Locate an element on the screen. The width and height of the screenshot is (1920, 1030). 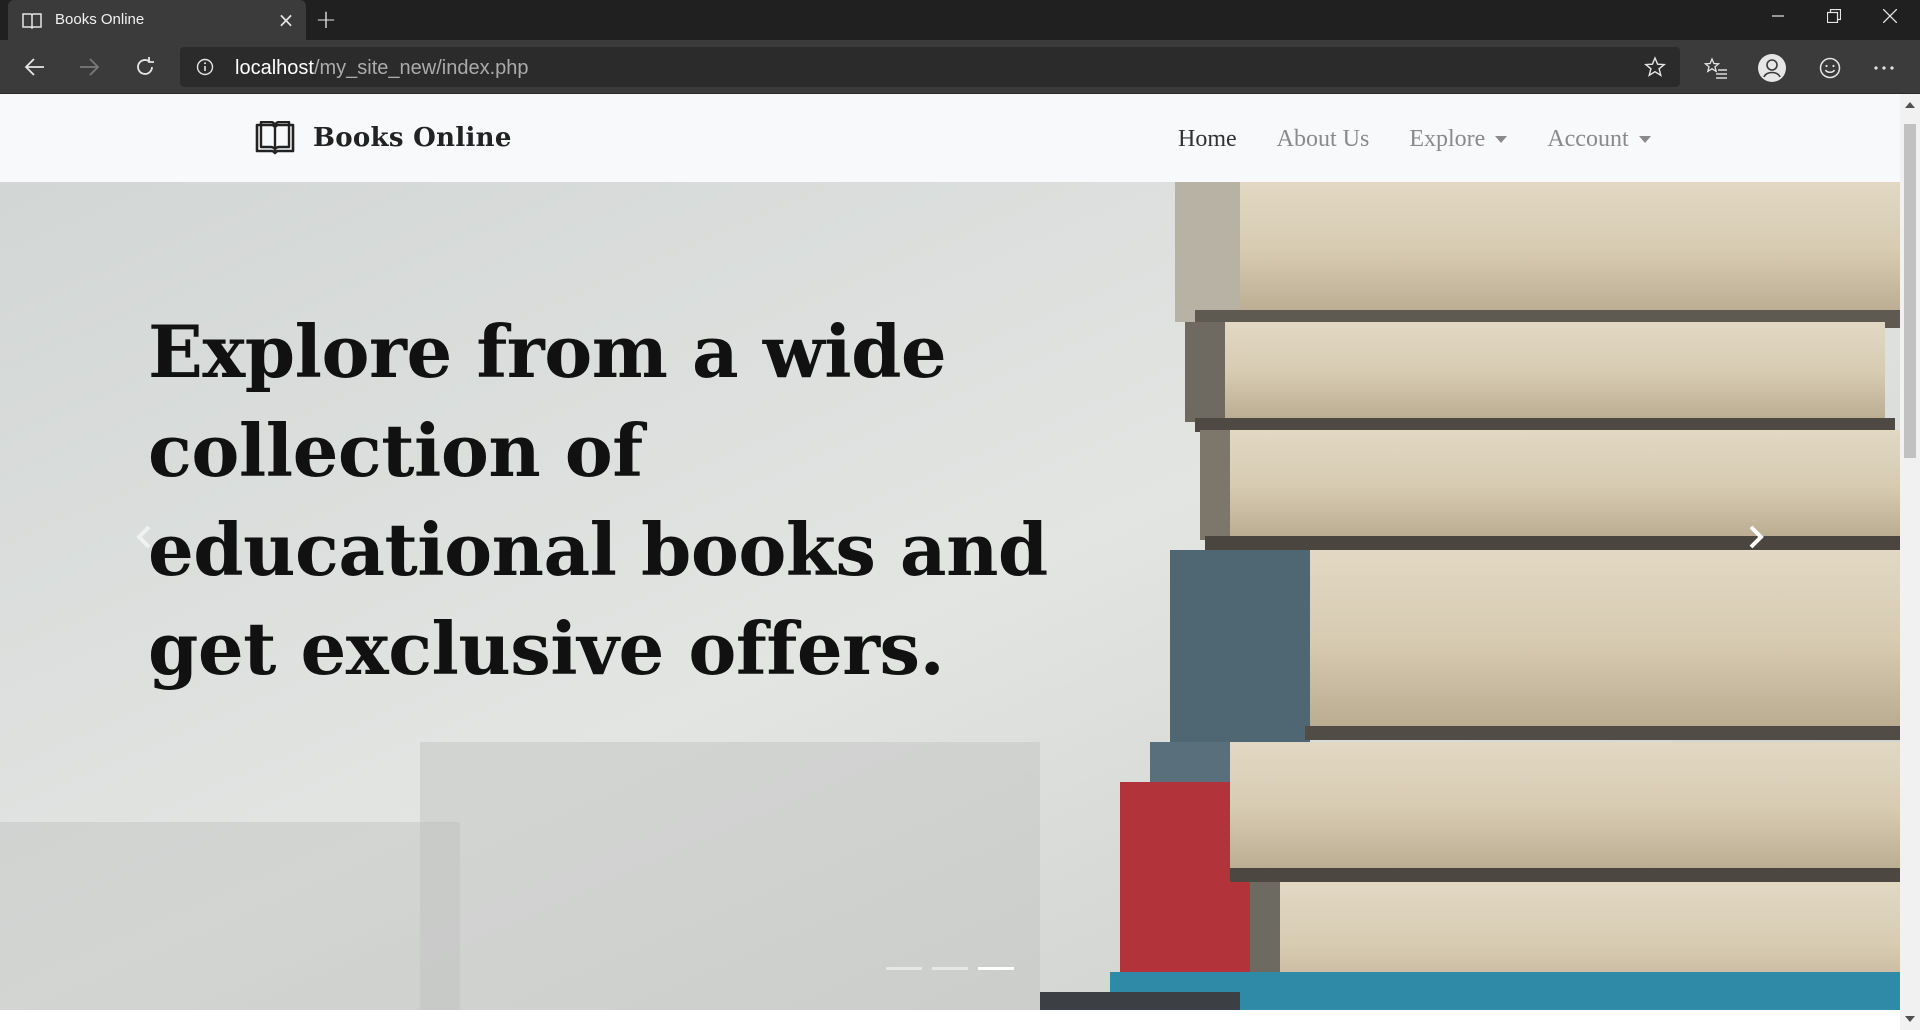
favorites-button is located at coordinates (1716, 68).